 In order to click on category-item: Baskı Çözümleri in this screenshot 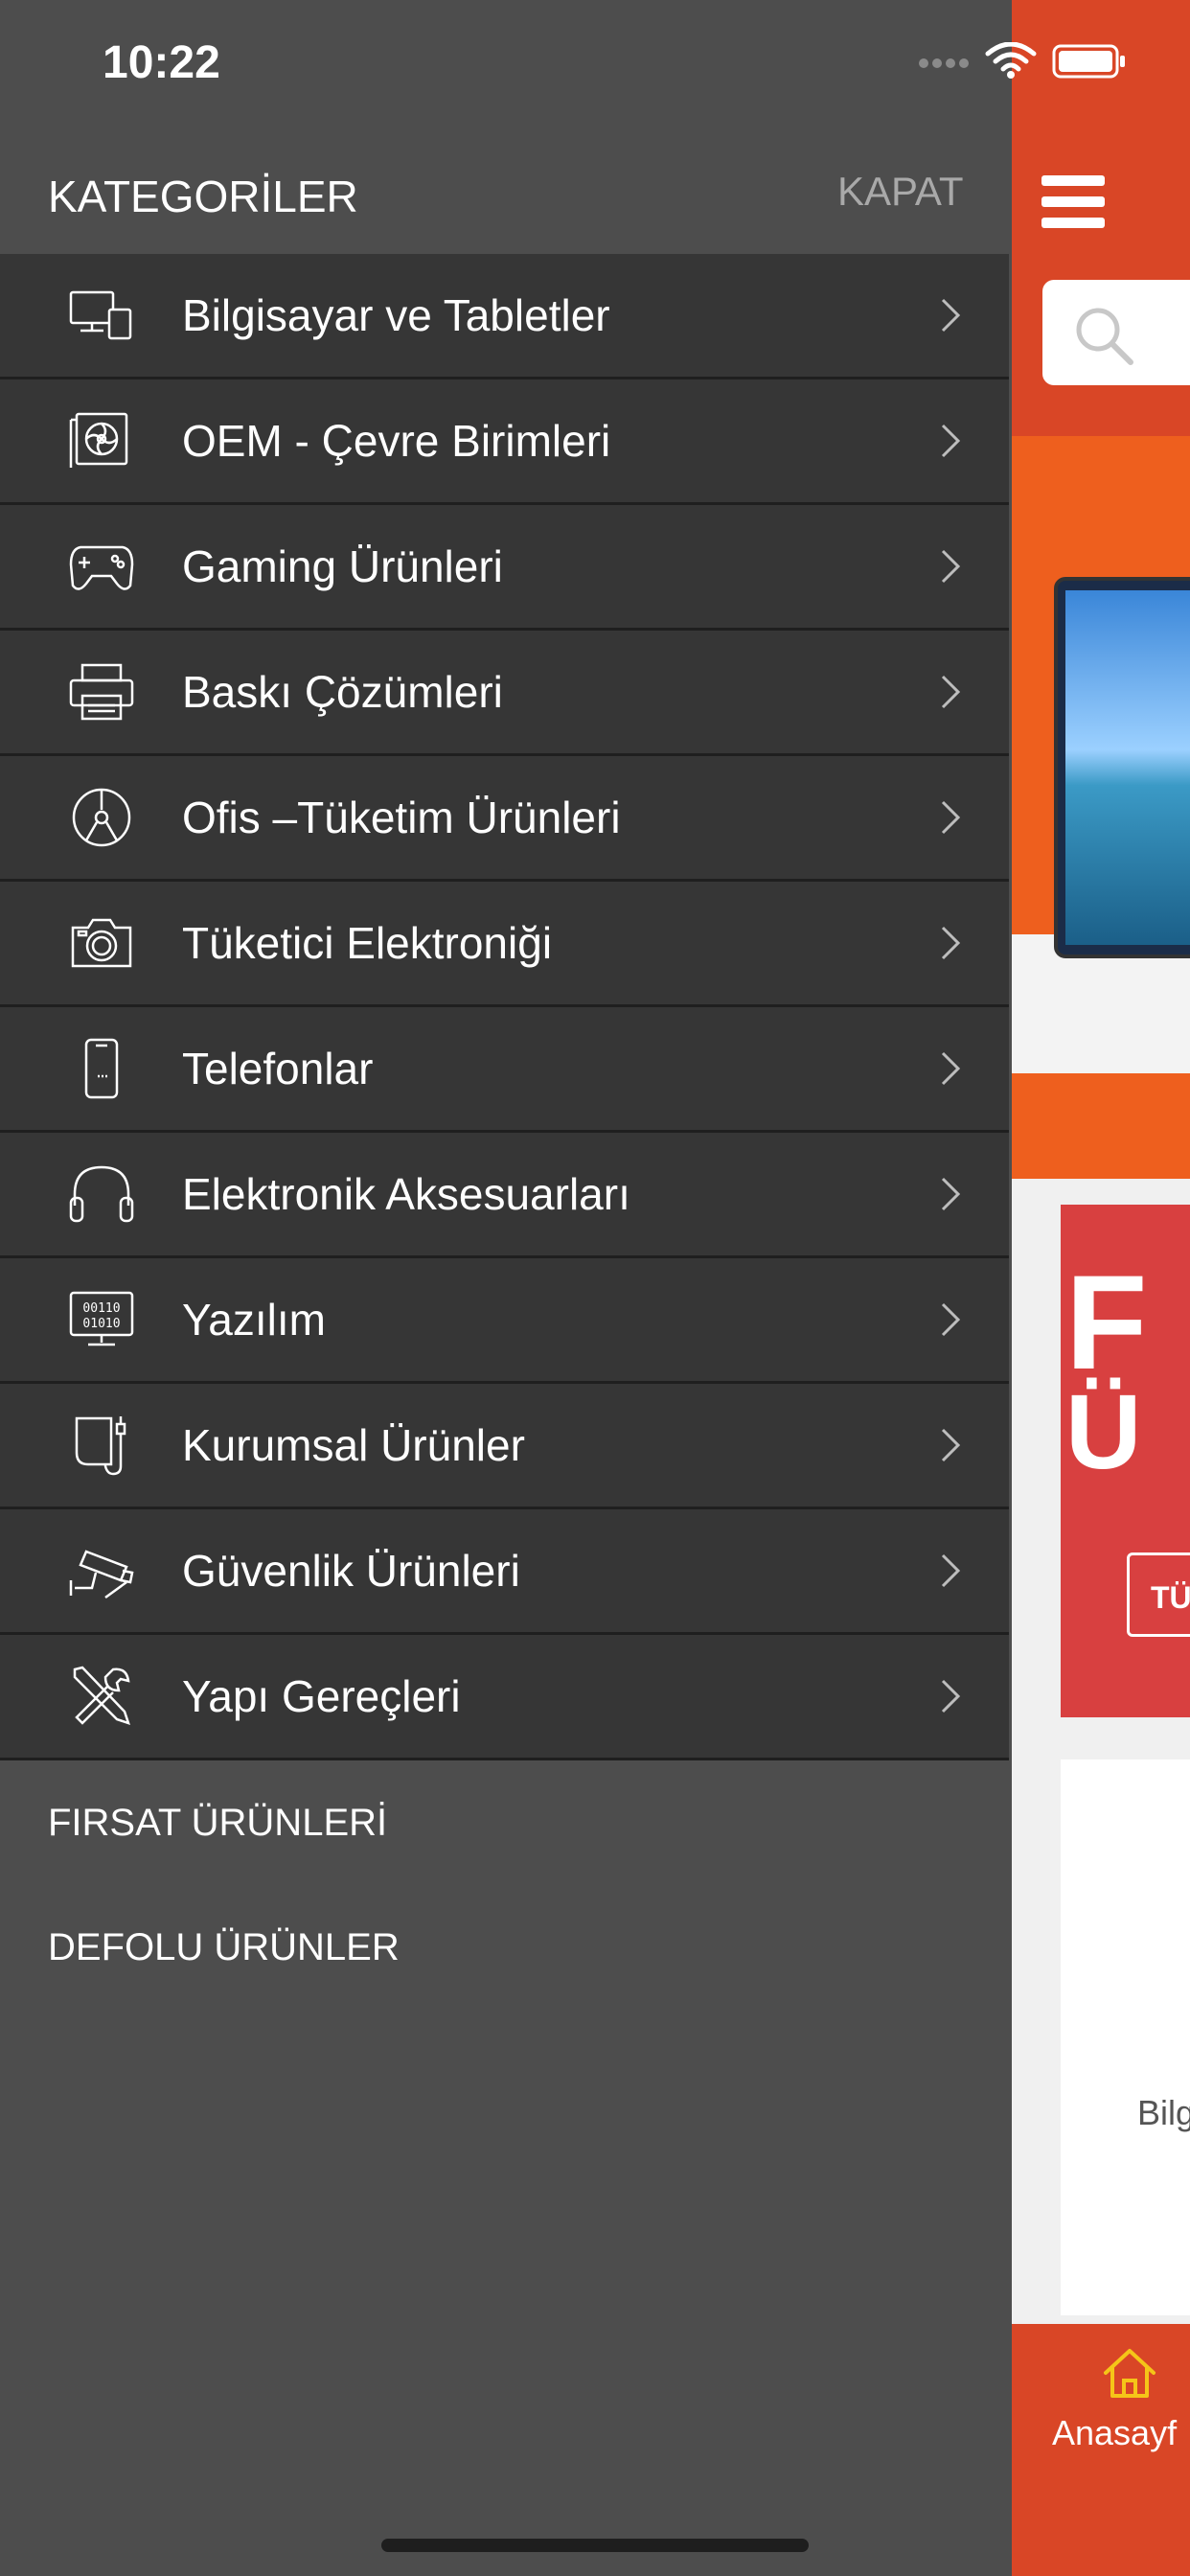, I will do `click(505, 693)`.